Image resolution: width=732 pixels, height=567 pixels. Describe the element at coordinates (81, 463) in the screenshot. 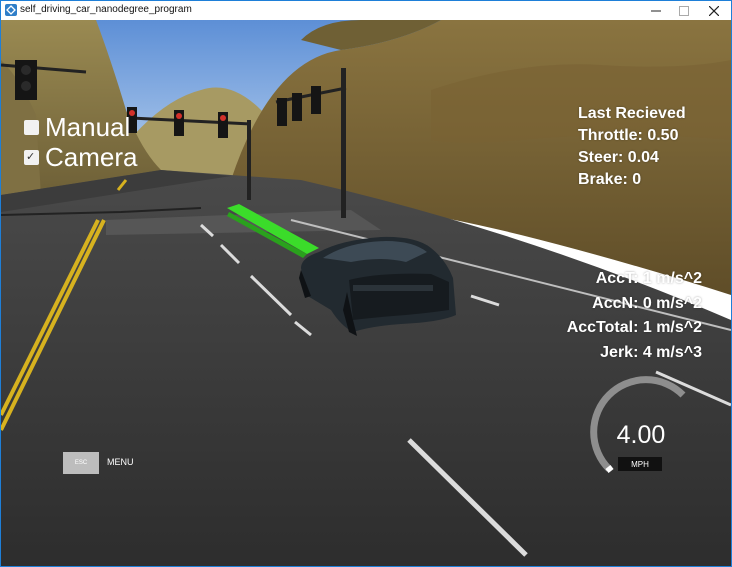

I see `esc-button: ESC` at that location.